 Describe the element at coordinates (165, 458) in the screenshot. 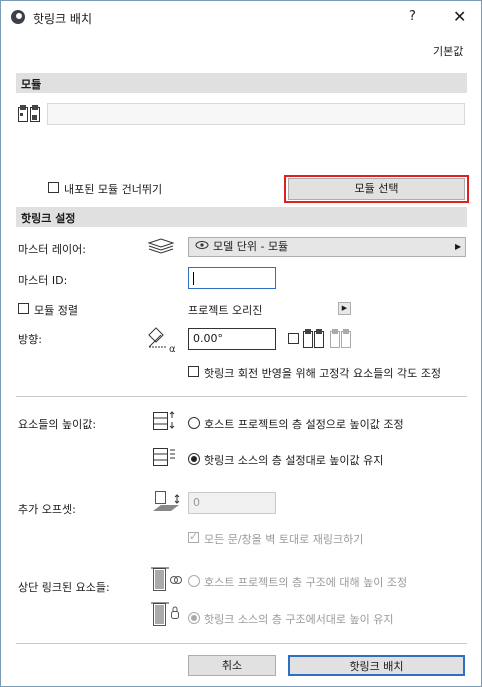

I see `story-elevation-source-icon` at that location.